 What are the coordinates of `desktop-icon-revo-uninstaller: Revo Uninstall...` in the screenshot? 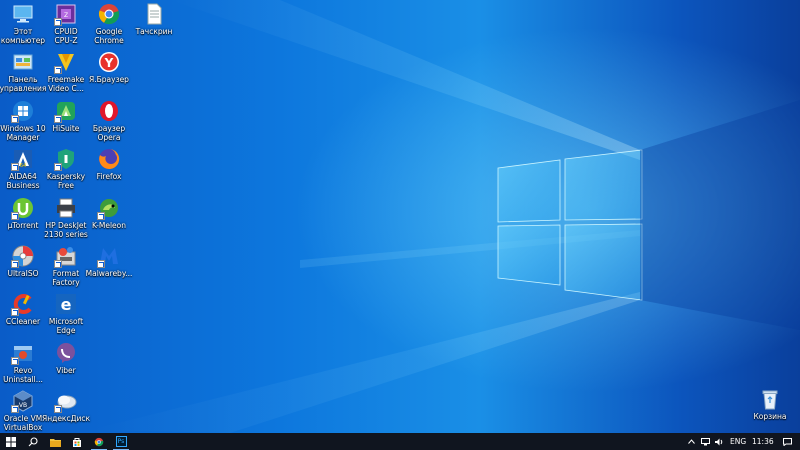 It's located at (23, 362).